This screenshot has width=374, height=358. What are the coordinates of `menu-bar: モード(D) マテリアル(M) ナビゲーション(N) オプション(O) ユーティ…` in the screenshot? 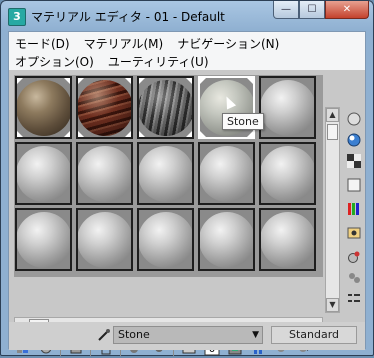 It's located at (187, 51).